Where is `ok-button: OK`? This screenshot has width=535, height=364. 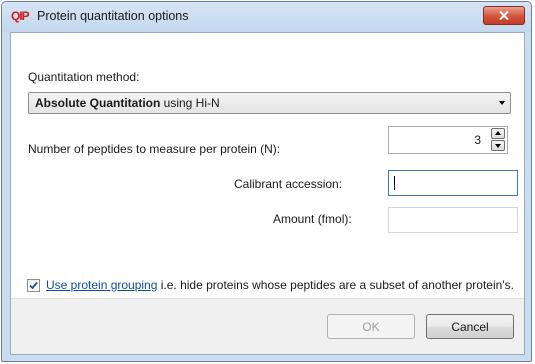 ok-button: OK is located at coordinates (371, 326).